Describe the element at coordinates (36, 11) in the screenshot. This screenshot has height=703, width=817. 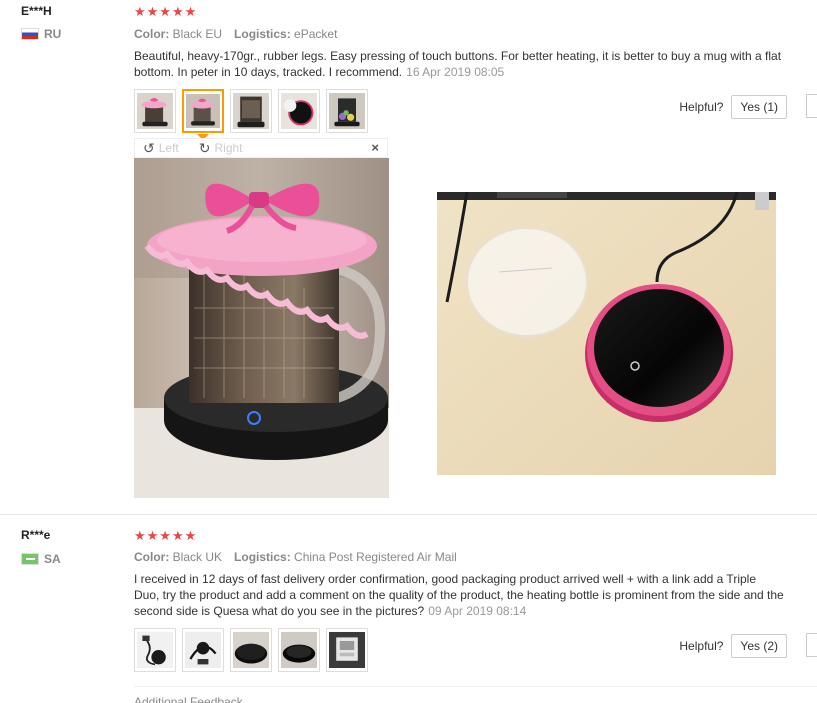
I see `reviewer-name: E***H` at that location.